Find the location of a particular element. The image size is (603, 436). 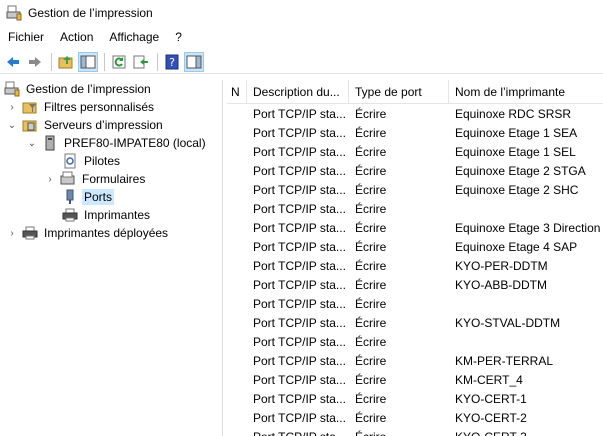

tree-item-print-servers: ⌄ Serveurs d’impression is located at coordinates (85, 125).